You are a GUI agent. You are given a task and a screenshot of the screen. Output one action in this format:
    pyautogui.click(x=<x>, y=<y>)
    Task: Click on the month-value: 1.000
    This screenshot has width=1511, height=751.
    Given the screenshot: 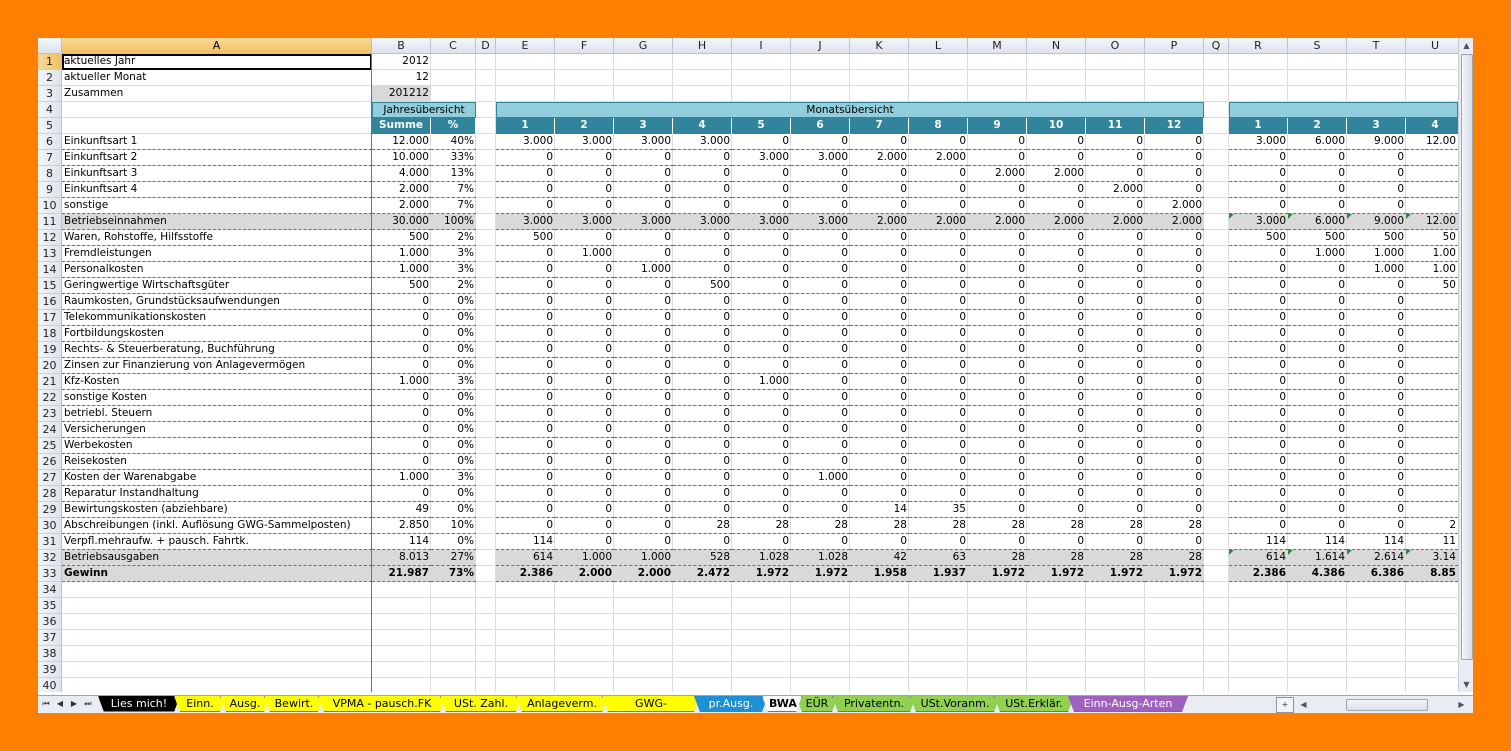 What is the action you would take?
    pyautogui.click(x=643, y=558)
    